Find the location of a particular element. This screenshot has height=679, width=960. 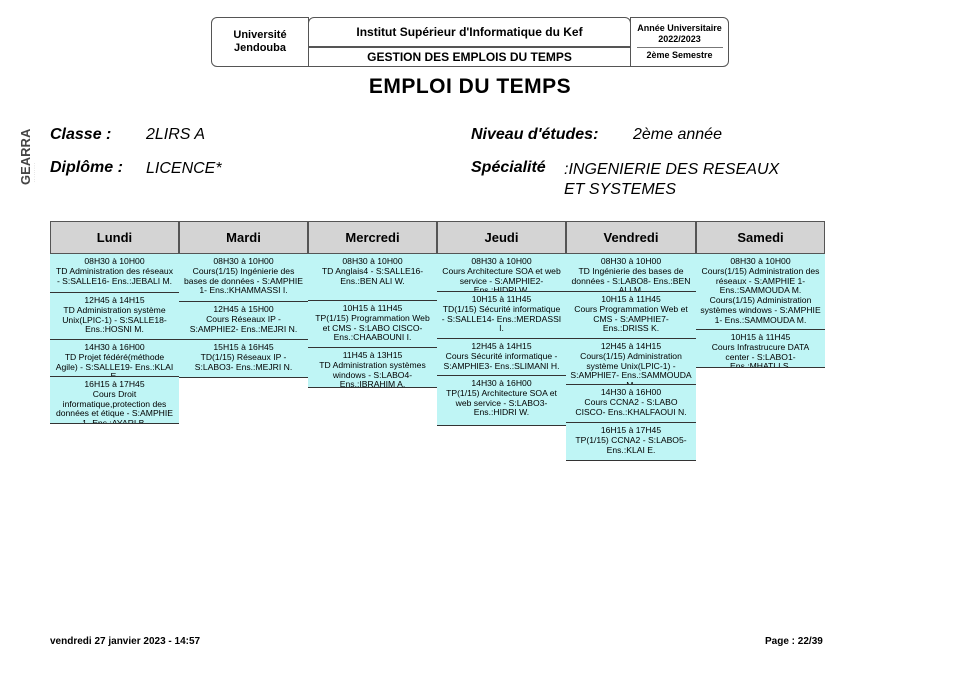

day-header-jeudi: Jeudi is located at coordinates (501, 237).